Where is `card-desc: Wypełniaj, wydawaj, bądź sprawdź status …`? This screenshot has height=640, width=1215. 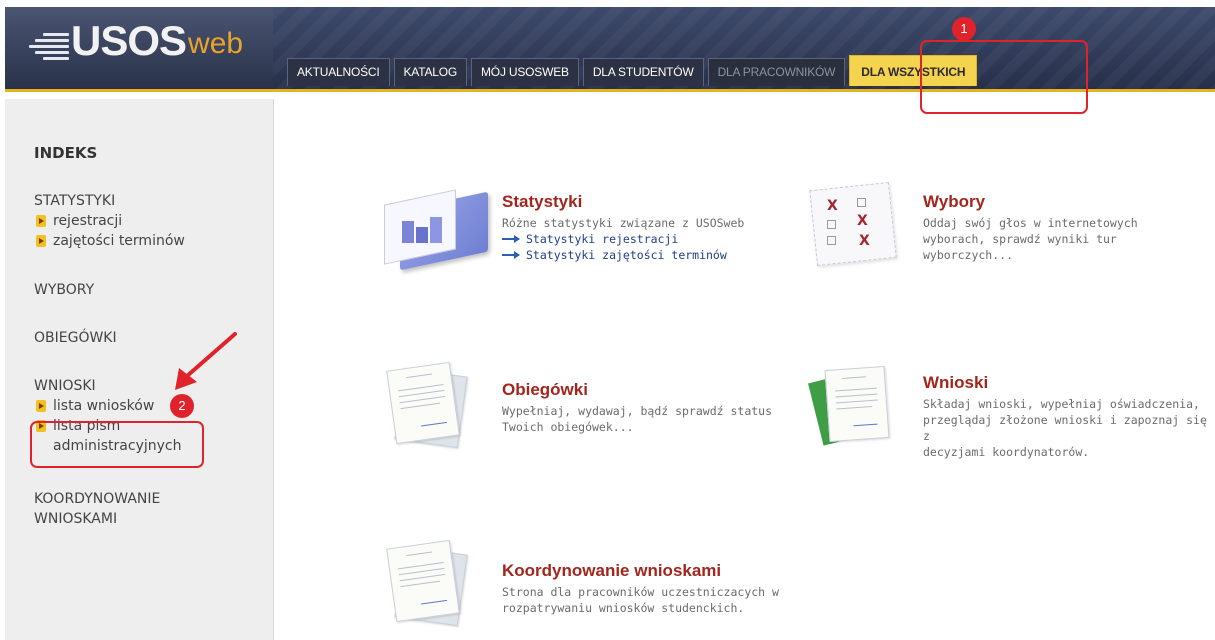
card-desc: Wypełniaj, wydawaj, bądź sprawdź status … is located at coordinates (637, 419).